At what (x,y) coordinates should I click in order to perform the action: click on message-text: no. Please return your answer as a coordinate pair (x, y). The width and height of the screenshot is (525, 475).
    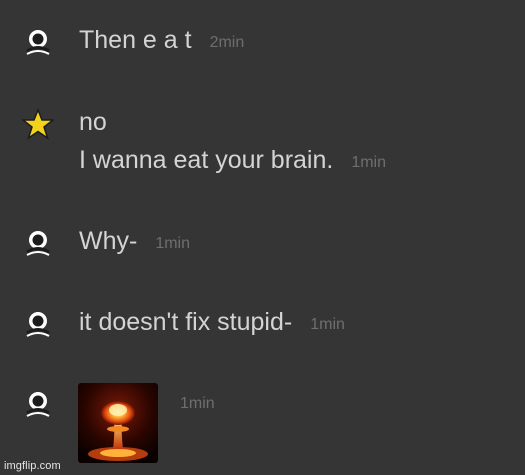
    Looking at the image, I should click on (93, 122).